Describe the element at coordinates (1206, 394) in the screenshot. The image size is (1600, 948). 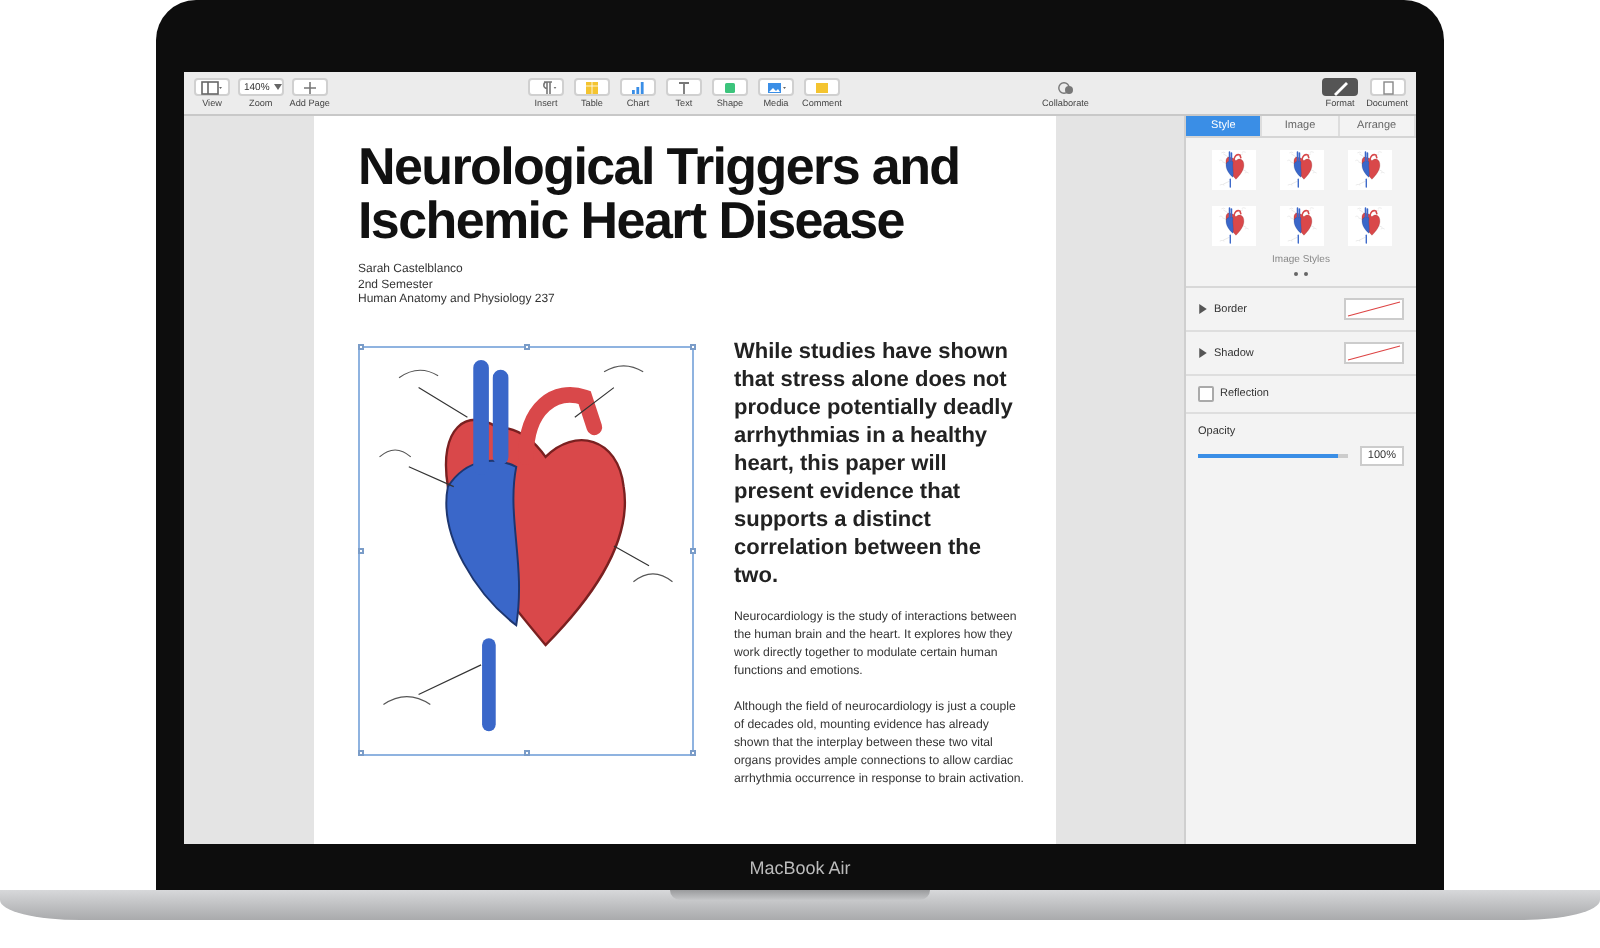
I see `checkbox` at that location.